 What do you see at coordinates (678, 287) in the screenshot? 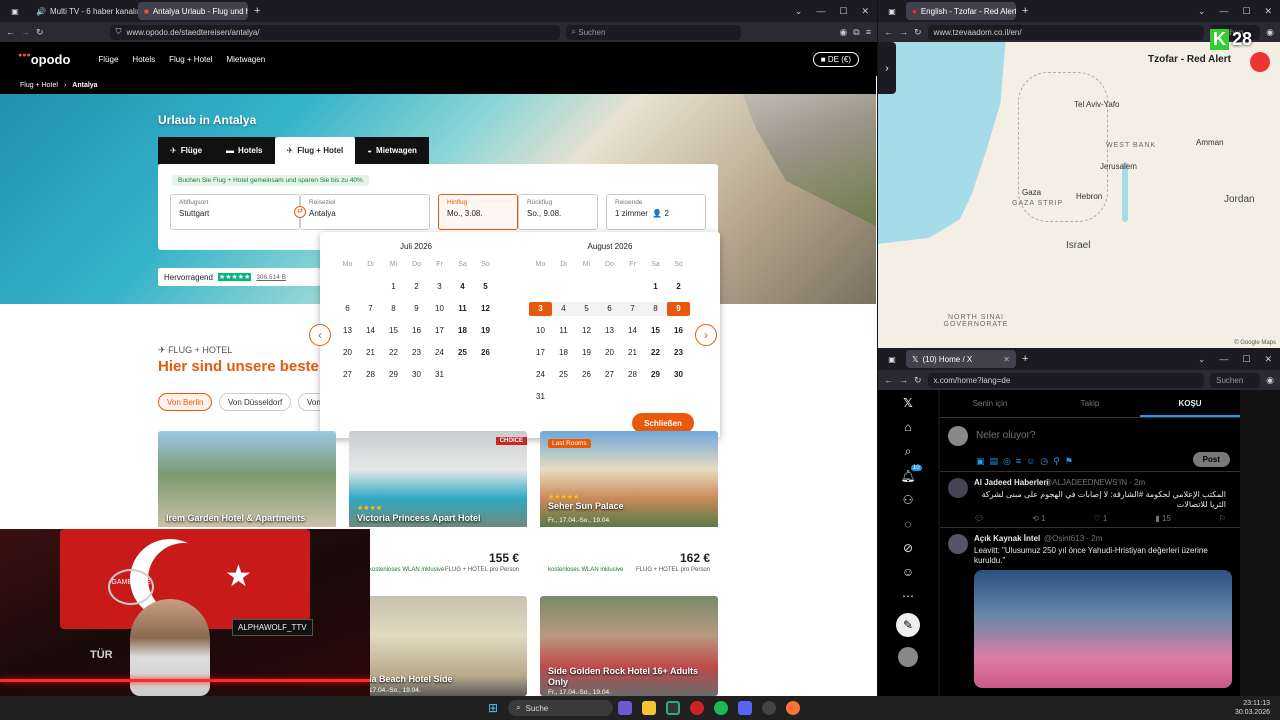
I see `calendar-day: 2` at bounding box center [678, 287].